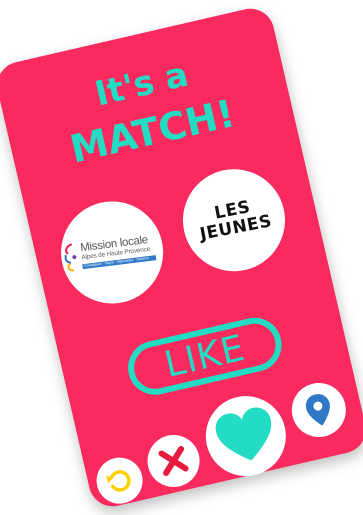  I want to click on mission-locale-logo-icon, so click(70, 257).